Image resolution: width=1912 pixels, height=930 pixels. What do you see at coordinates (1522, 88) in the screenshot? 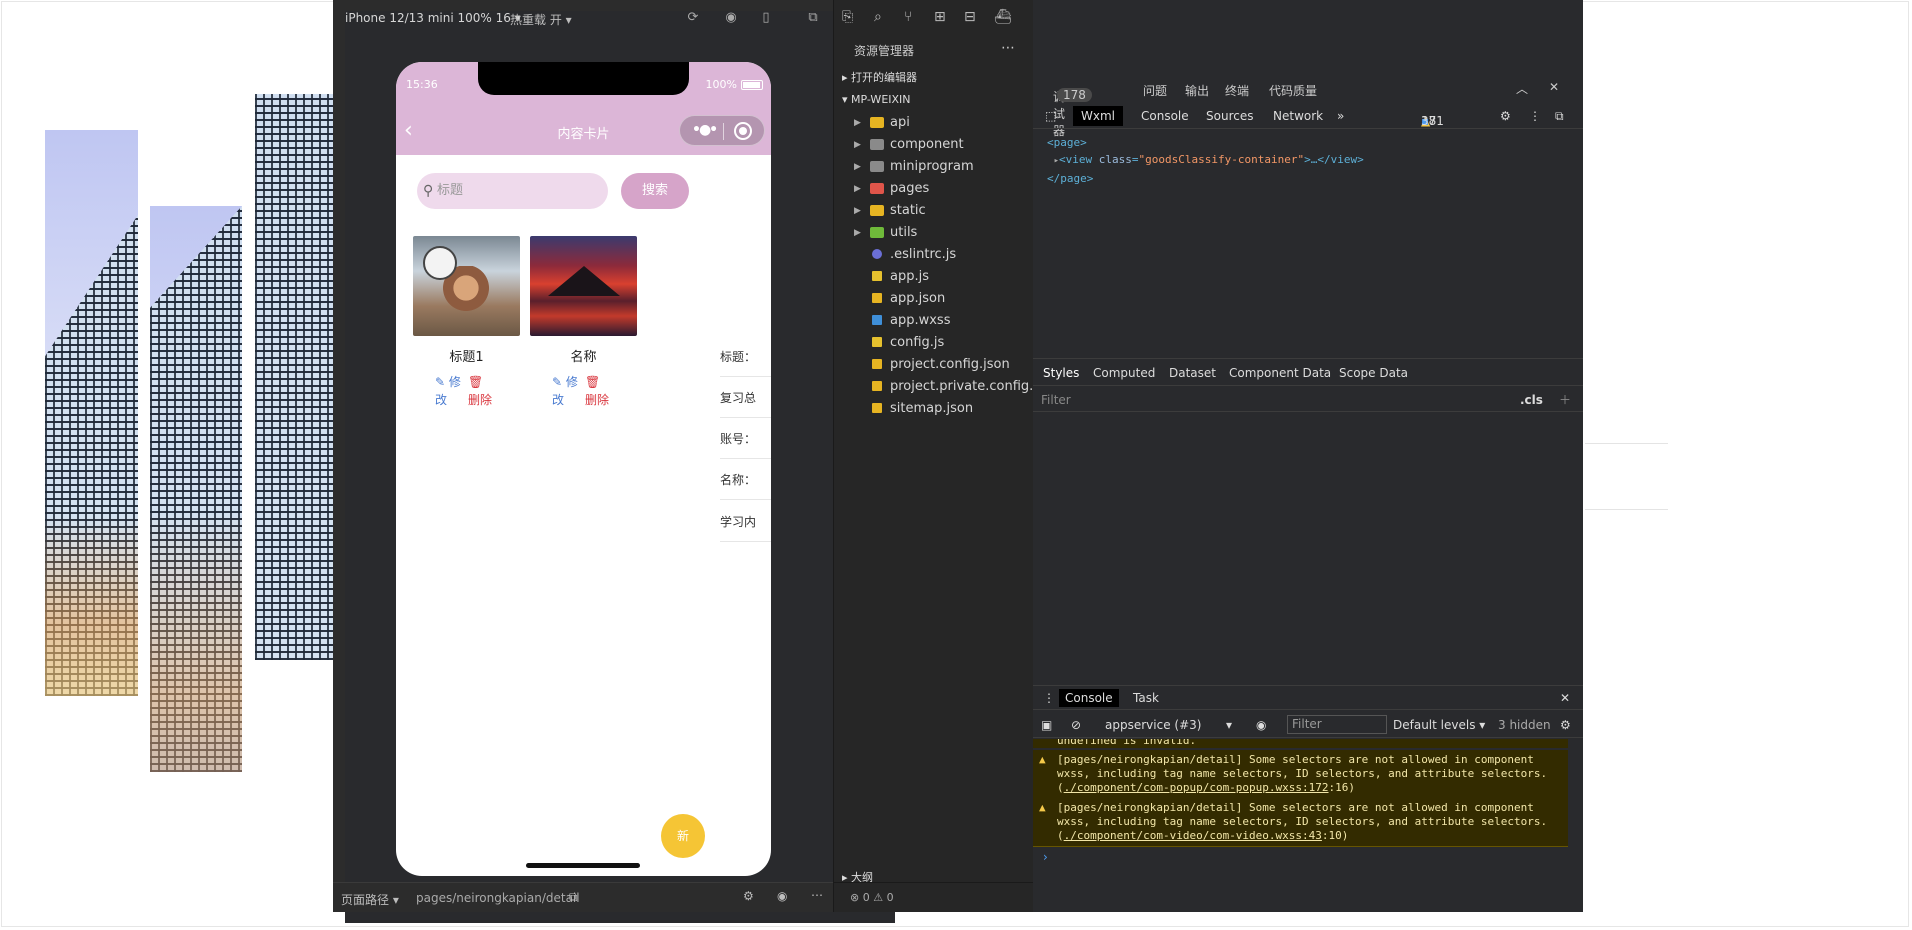
I see `collapse-icon: ︿` at bounding box center [1522, 88].